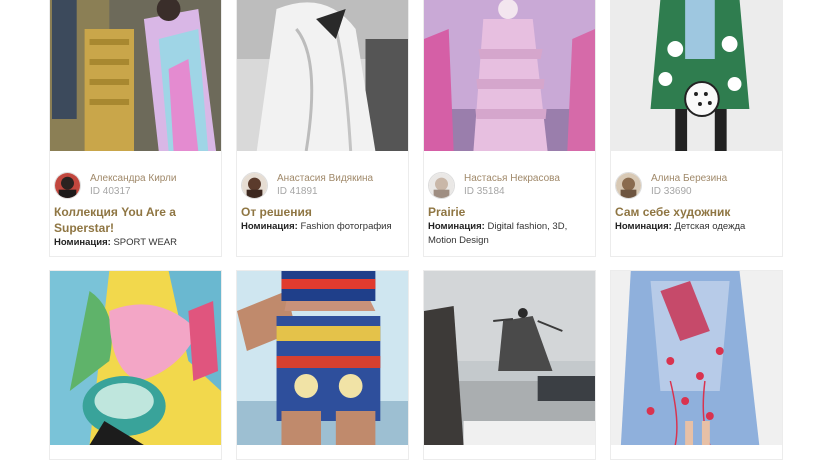 The height and width of the screenshot is (460, 840). Describe the element at coordinates (323, 186) in the screenshot. I see `author-info: Анастасия Видякина ID 41891` at that location.